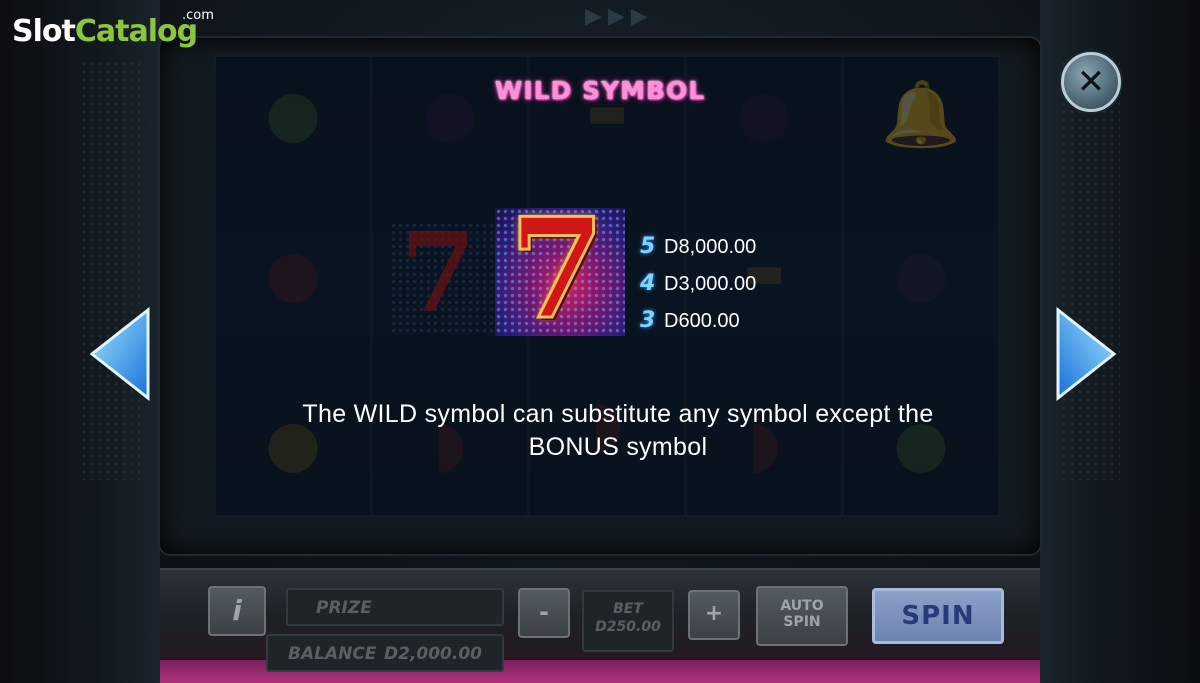  I want to click on pay-count: 4, so click(648, 283).